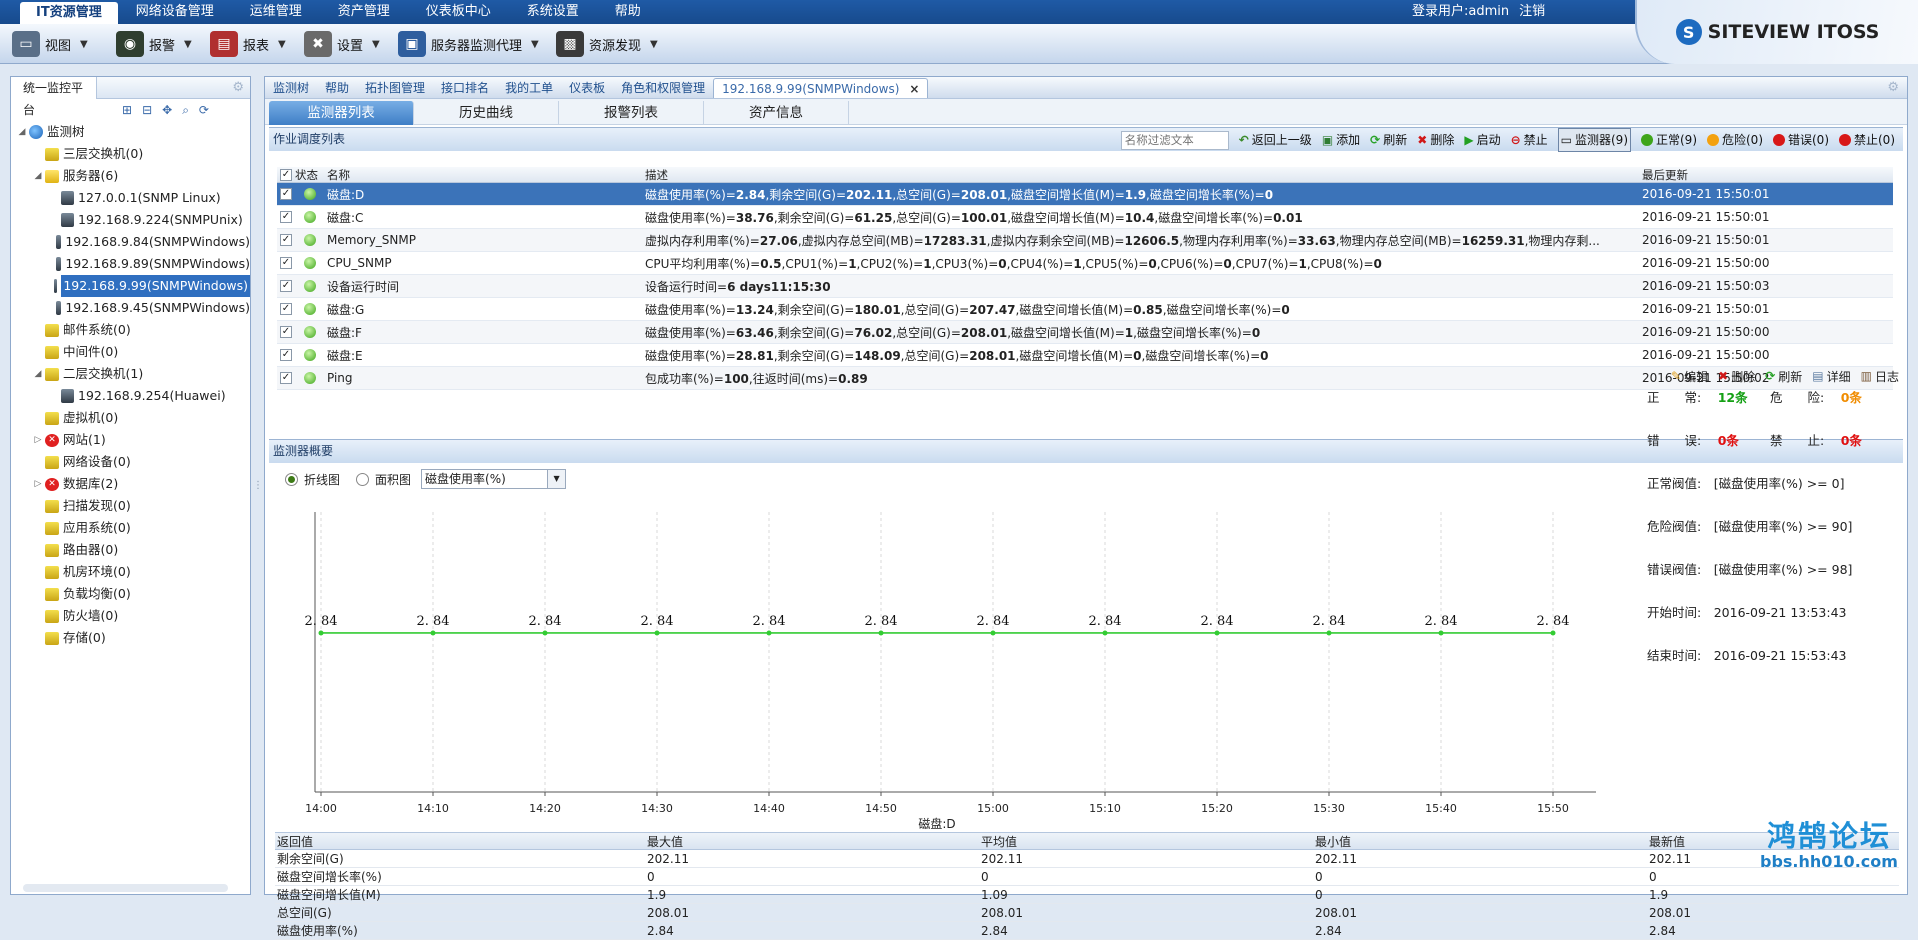 Image resolution: width=1918 pixels, height=940 pixels. I want to click on tree-node: 扫描发现(0), so click(133, 506).